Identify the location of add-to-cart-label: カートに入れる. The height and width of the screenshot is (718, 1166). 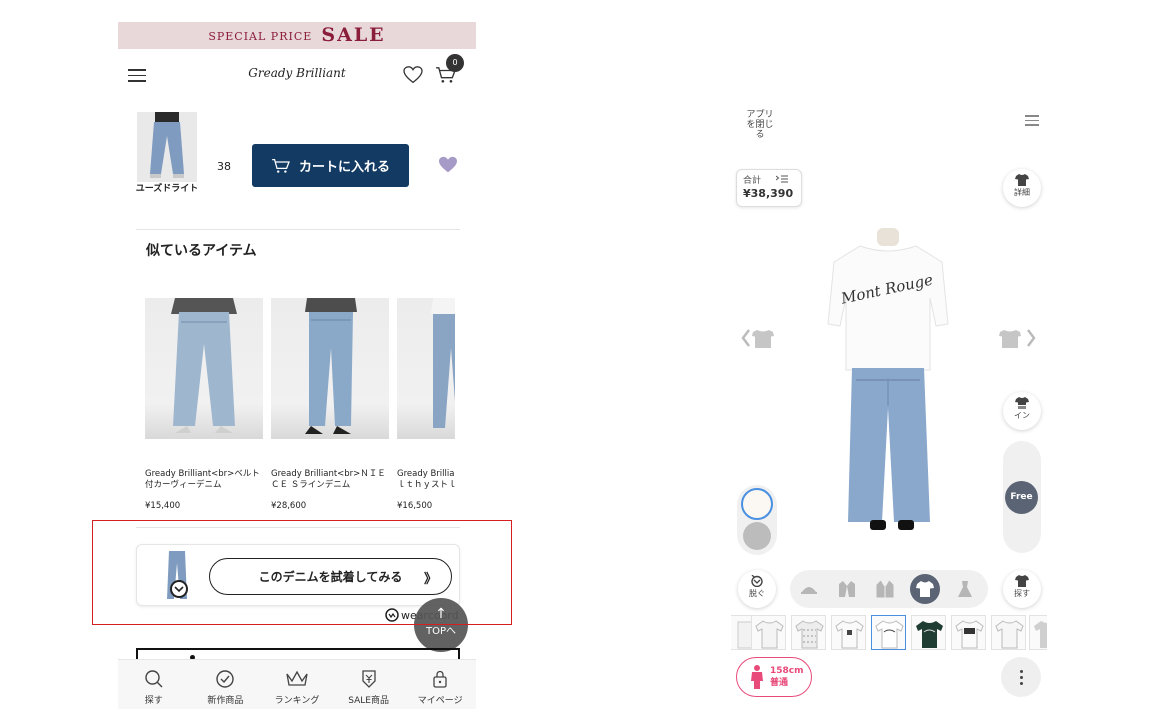
(344, 167).